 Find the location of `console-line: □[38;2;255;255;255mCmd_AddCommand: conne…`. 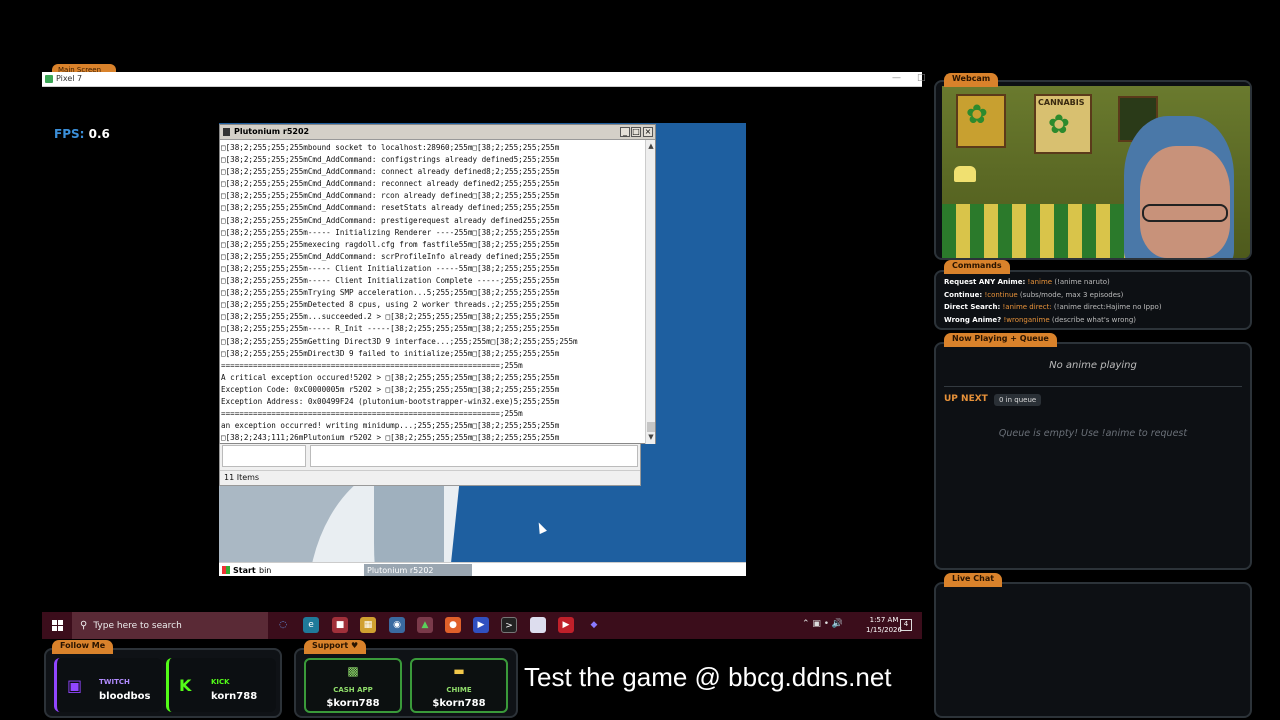

console-line: □[38;2;255;255;255mCmd_AddCommand: conne… is located at coordinates (390, 172).